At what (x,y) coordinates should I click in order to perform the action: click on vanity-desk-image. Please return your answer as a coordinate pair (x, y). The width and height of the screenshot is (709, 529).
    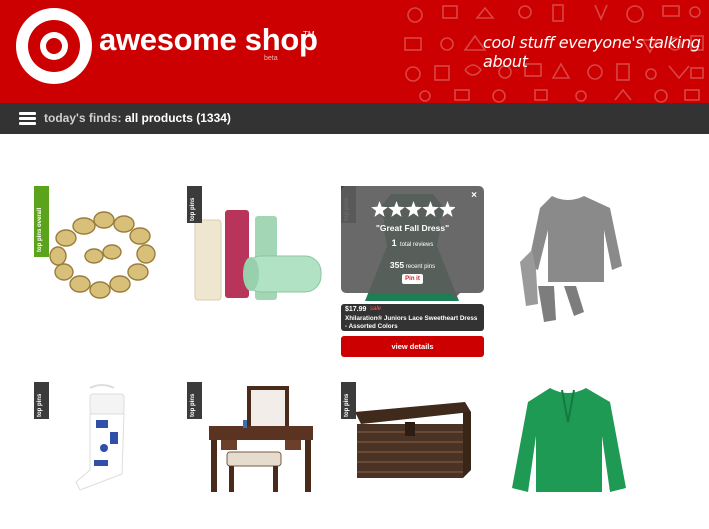
    Looking at the image, I should click on (261, 439).